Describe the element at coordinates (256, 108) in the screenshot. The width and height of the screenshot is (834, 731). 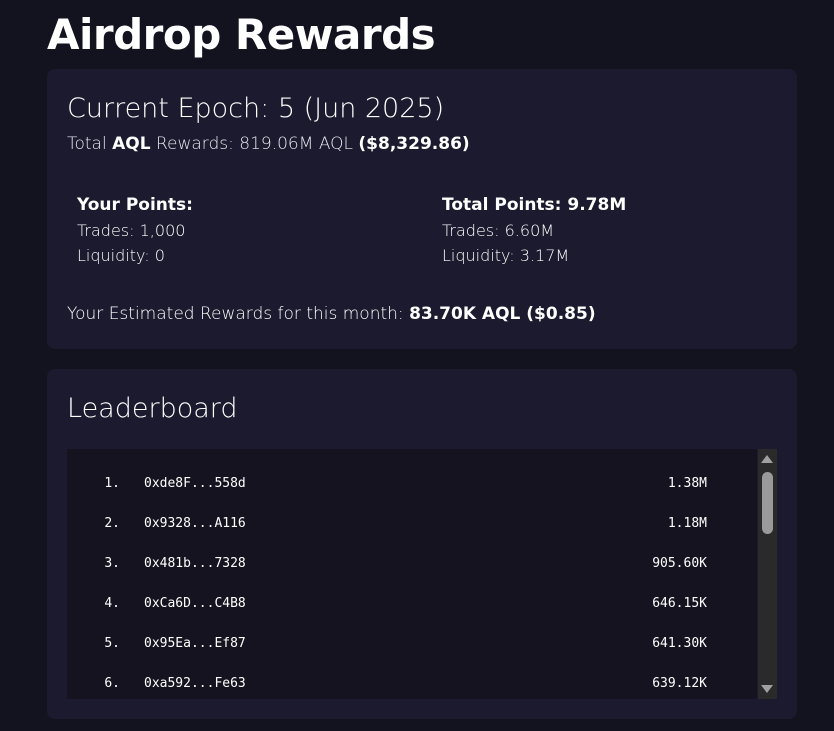
I see `epoch-heading: Current Epoch: 5 (Jun 2025)` at that location.